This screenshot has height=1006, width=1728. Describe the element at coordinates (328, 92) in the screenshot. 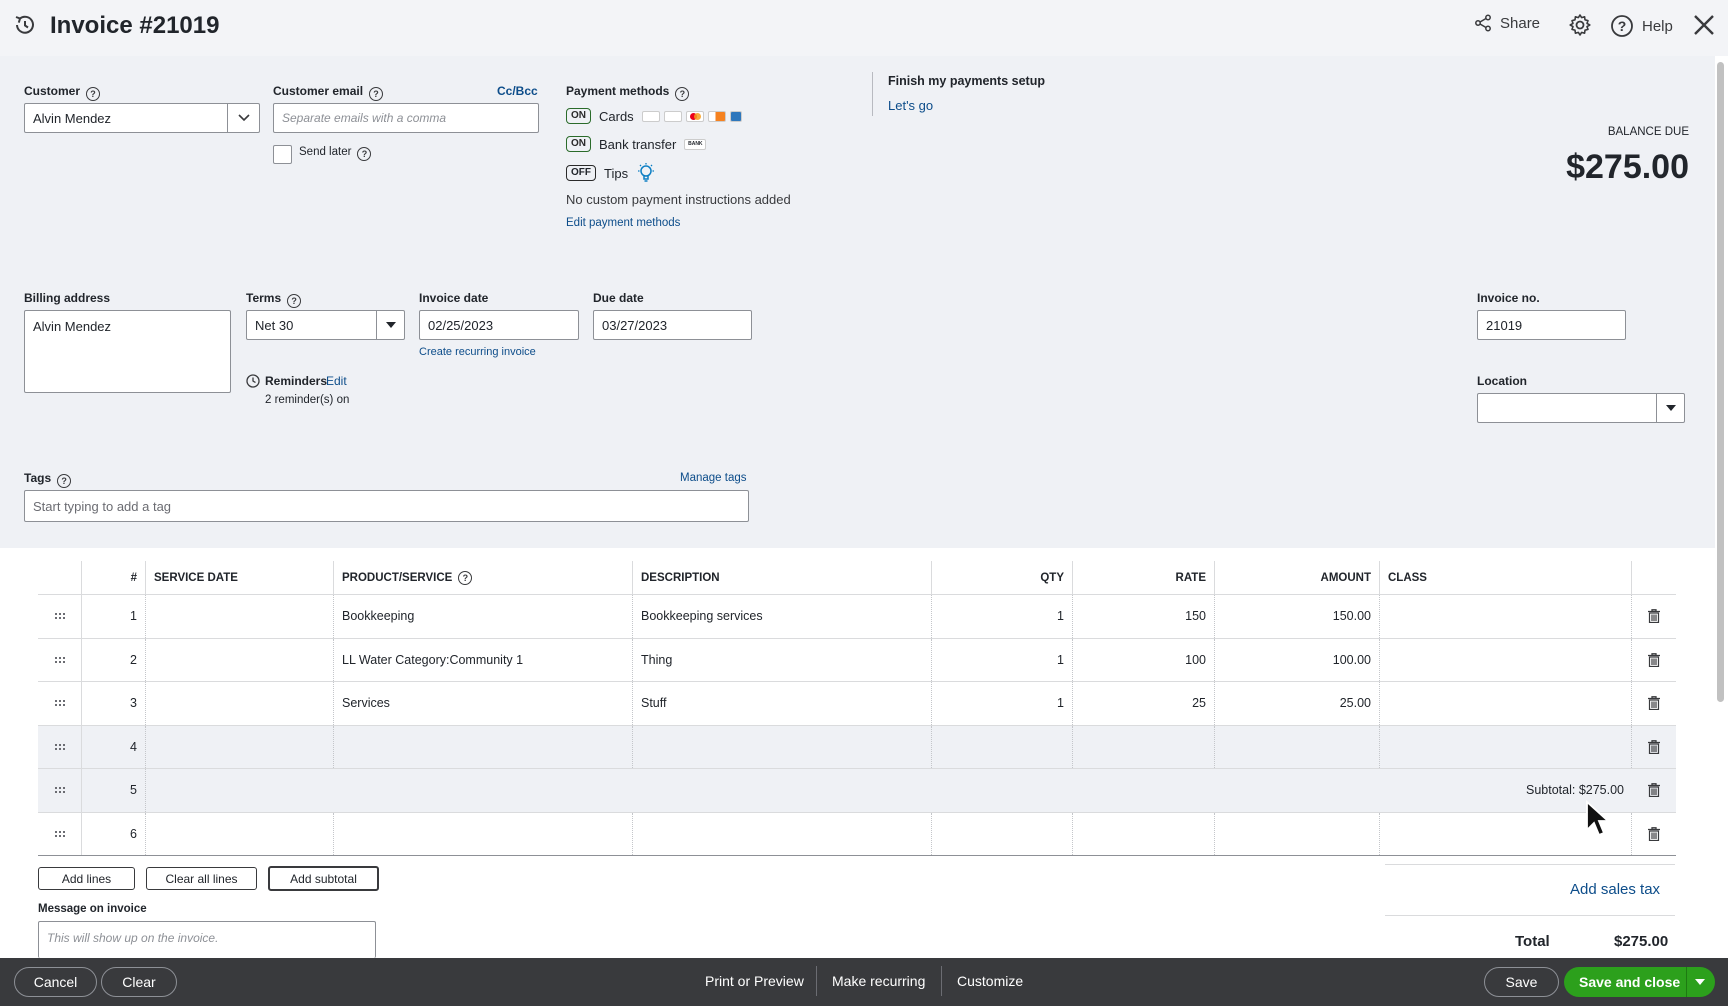

I see `customer-email-label: Customer email?` at that location.